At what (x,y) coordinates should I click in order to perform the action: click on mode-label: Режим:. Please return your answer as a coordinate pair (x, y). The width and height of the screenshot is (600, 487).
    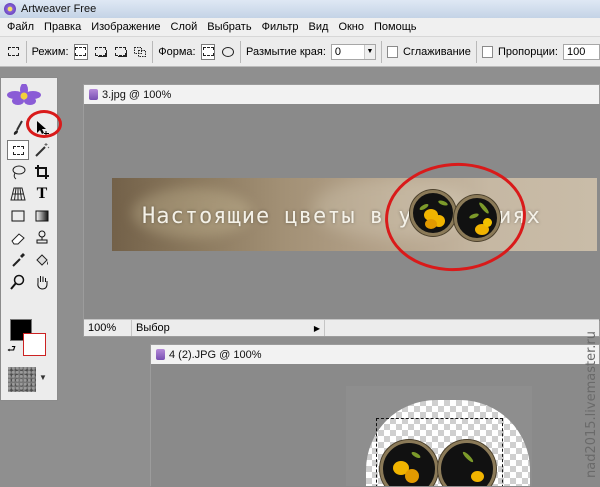
    Looking at the image, I should click on (50, 51).